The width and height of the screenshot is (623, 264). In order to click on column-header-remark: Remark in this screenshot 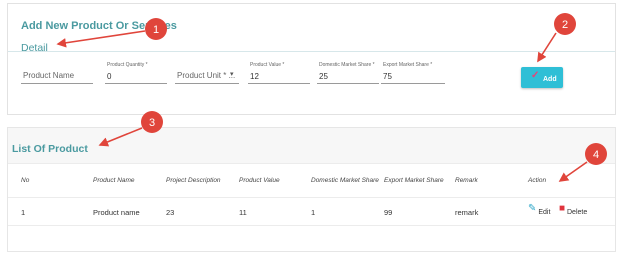, I will do `click(466, 180)`.